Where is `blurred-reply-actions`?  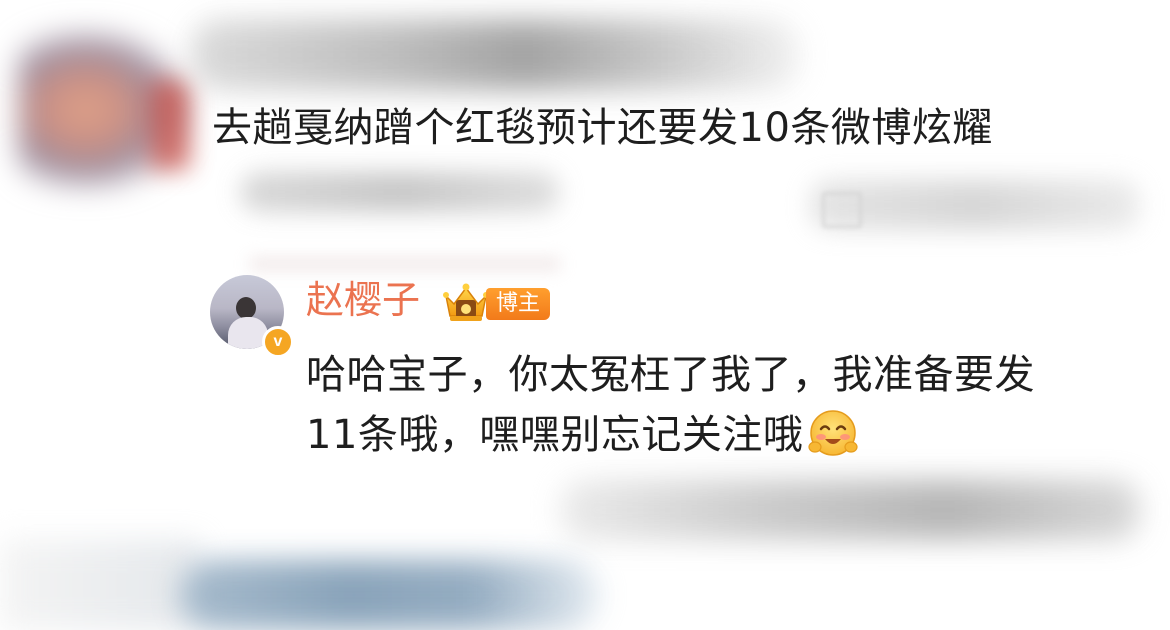
blurred-reply-actions is located at coordinates (850, 510).